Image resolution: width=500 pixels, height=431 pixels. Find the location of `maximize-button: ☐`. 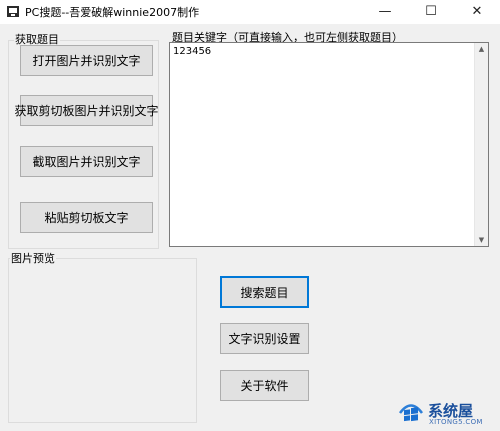

maximize-button: ☐ is located at coordinates (431, 12).